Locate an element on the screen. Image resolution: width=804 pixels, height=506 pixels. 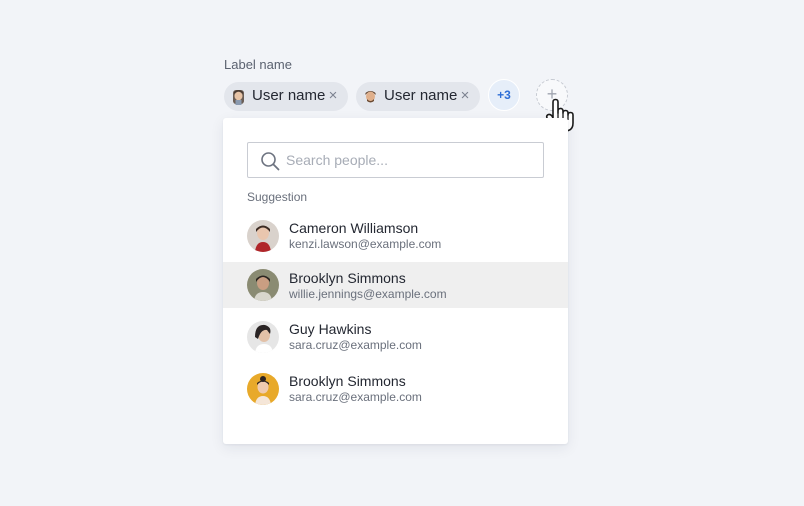
search-icon is located at coordinates (270, 161).